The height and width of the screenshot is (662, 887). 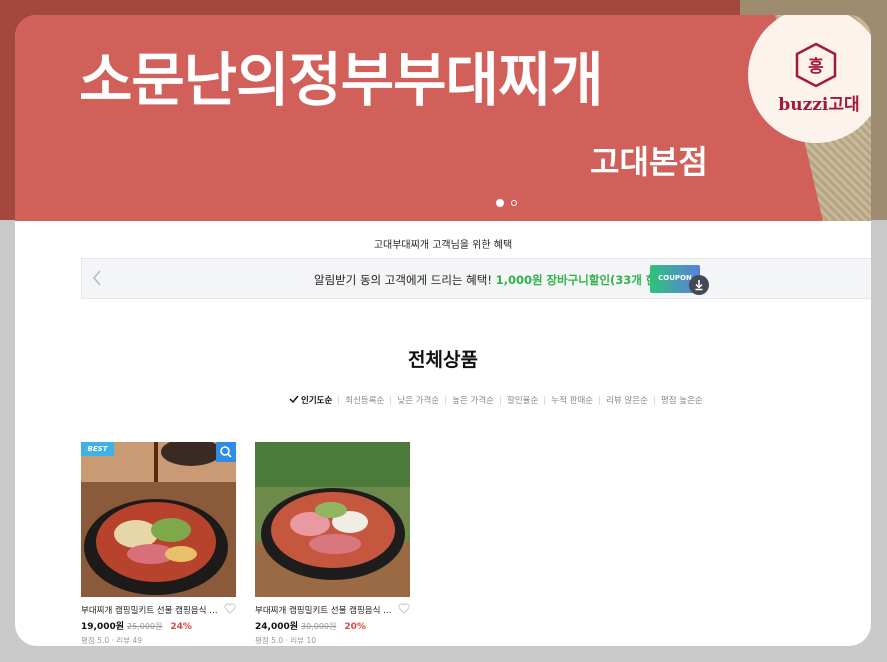 I want to click on review-count: 리뷰 10, so click(x=303, y=640).